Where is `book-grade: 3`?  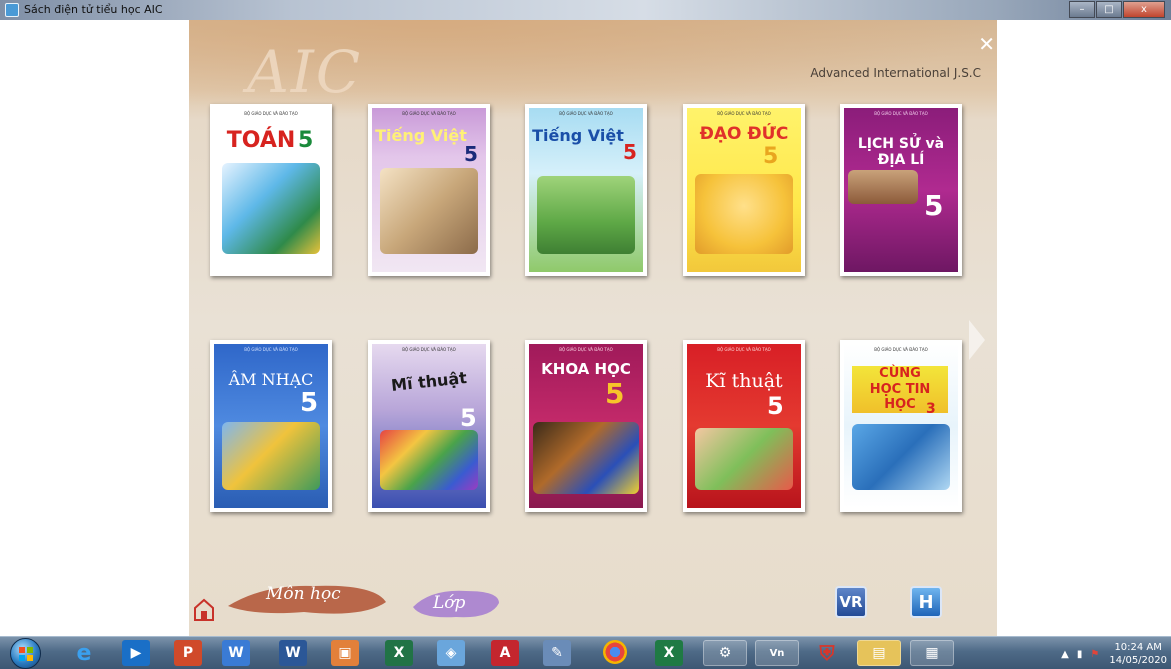 book-grade: 3 is located at coordinates (931, 409).